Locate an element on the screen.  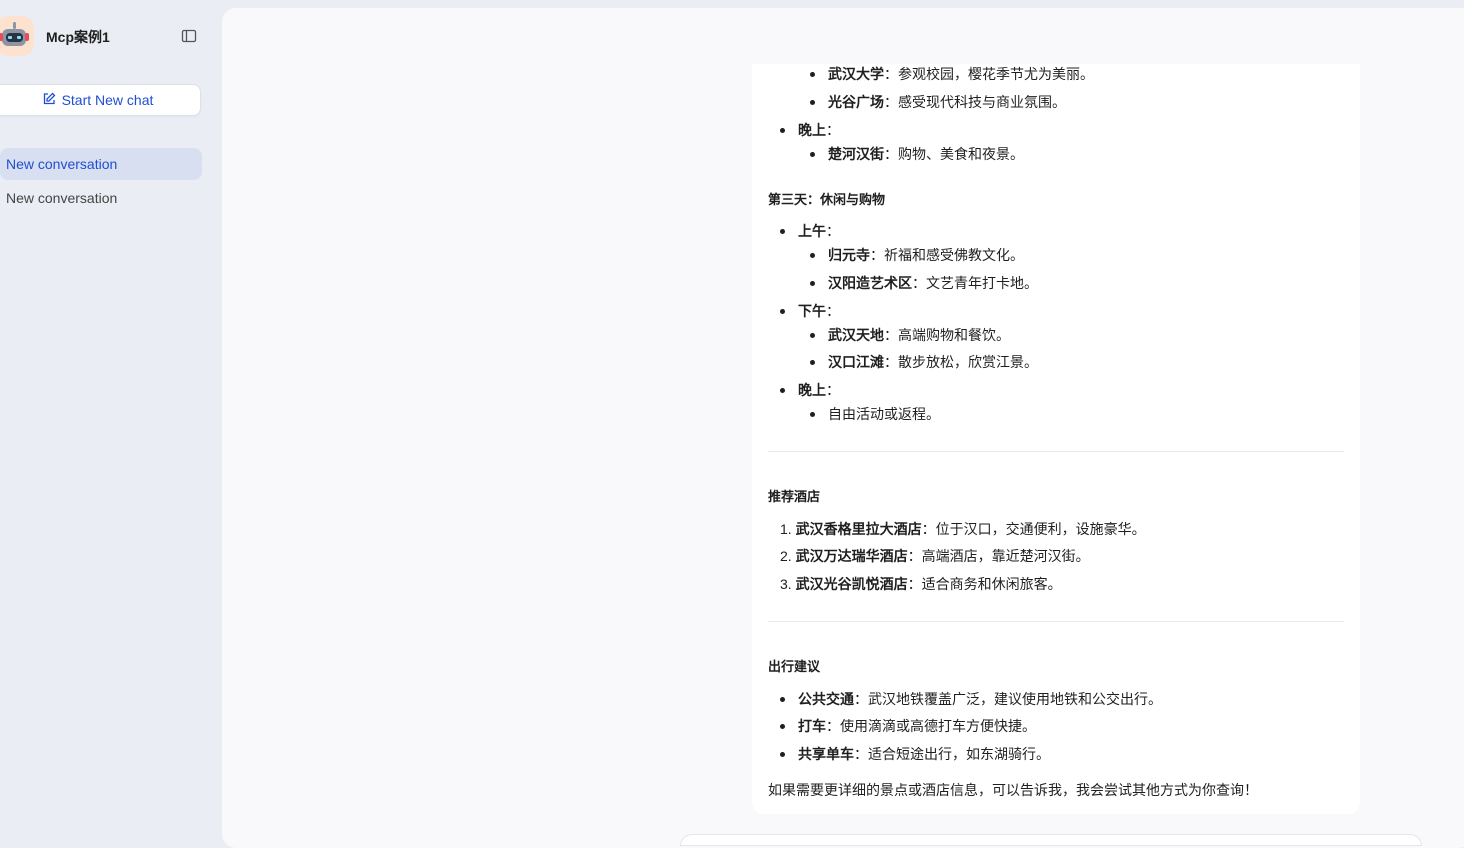
list-item: 武汉大学：参观校园，樱花季节尤为美丽。 is located at coordinates (961, 74).